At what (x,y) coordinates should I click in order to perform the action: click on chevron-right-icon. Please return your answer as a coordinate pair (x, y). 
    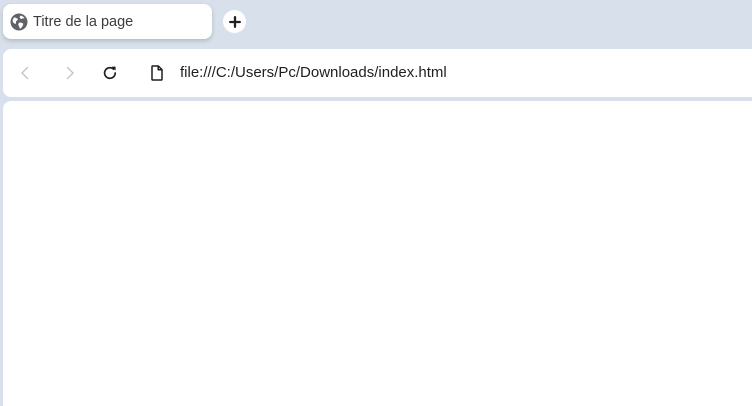
    Looking at the image, I should click on (70, 73).